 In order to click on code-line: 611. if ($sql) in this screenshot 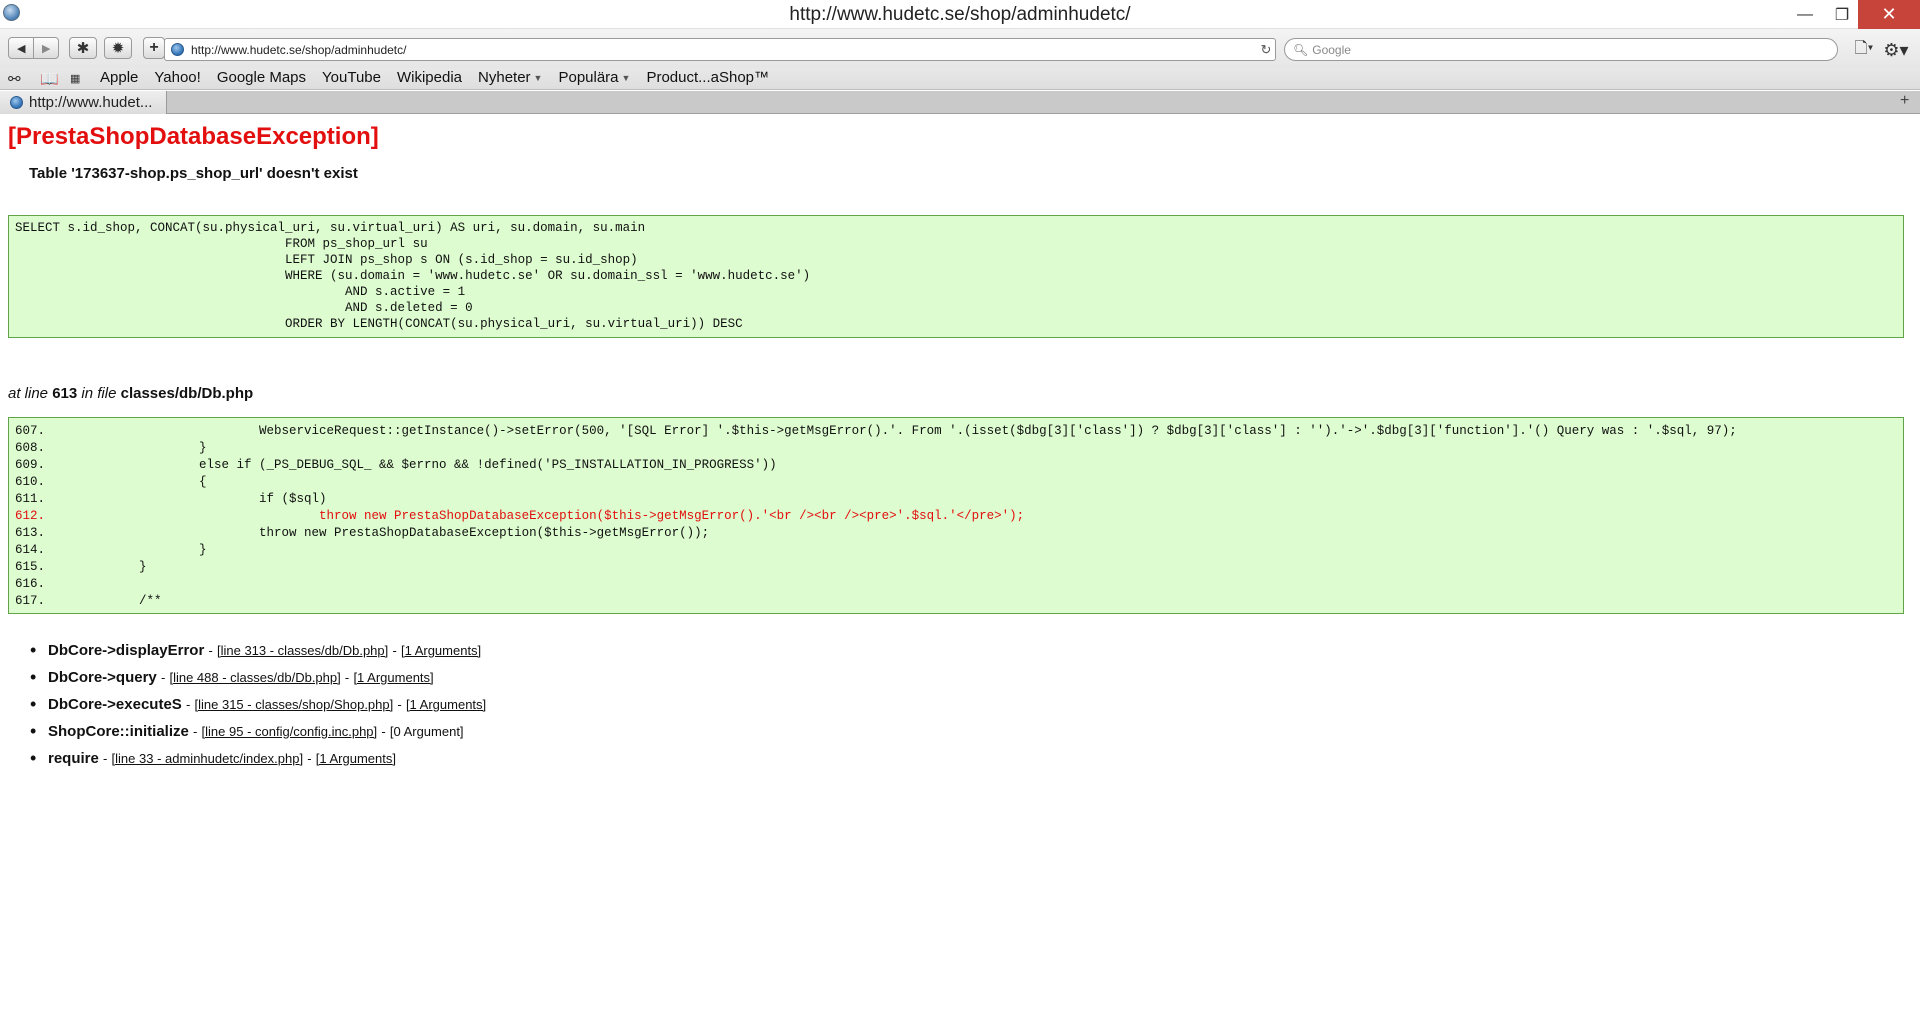, I will do `click(956, 499)`.